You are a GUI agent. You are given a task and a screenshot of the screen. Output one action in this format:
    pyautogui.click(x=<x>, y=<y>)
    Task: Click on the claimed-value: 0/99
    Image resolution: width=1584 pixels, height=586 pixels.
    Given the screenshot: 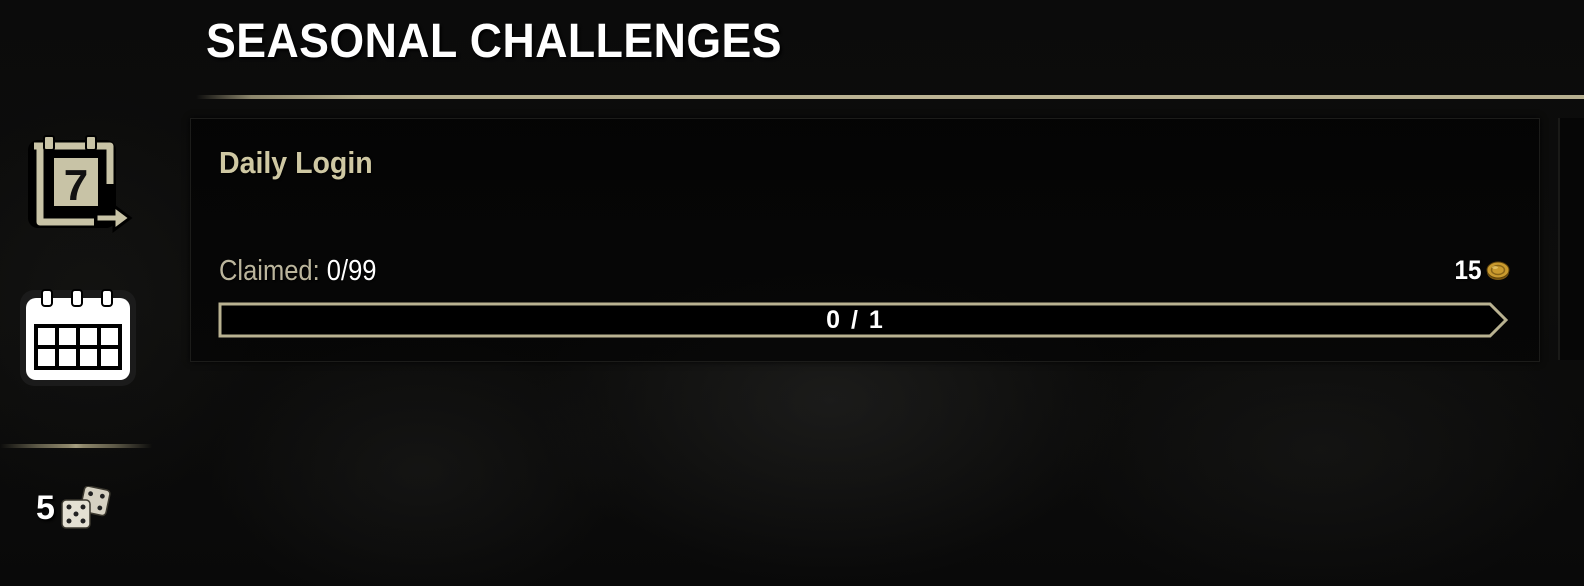 What is the action you would take?
    pyautogui.click(x=351, y=271)
    